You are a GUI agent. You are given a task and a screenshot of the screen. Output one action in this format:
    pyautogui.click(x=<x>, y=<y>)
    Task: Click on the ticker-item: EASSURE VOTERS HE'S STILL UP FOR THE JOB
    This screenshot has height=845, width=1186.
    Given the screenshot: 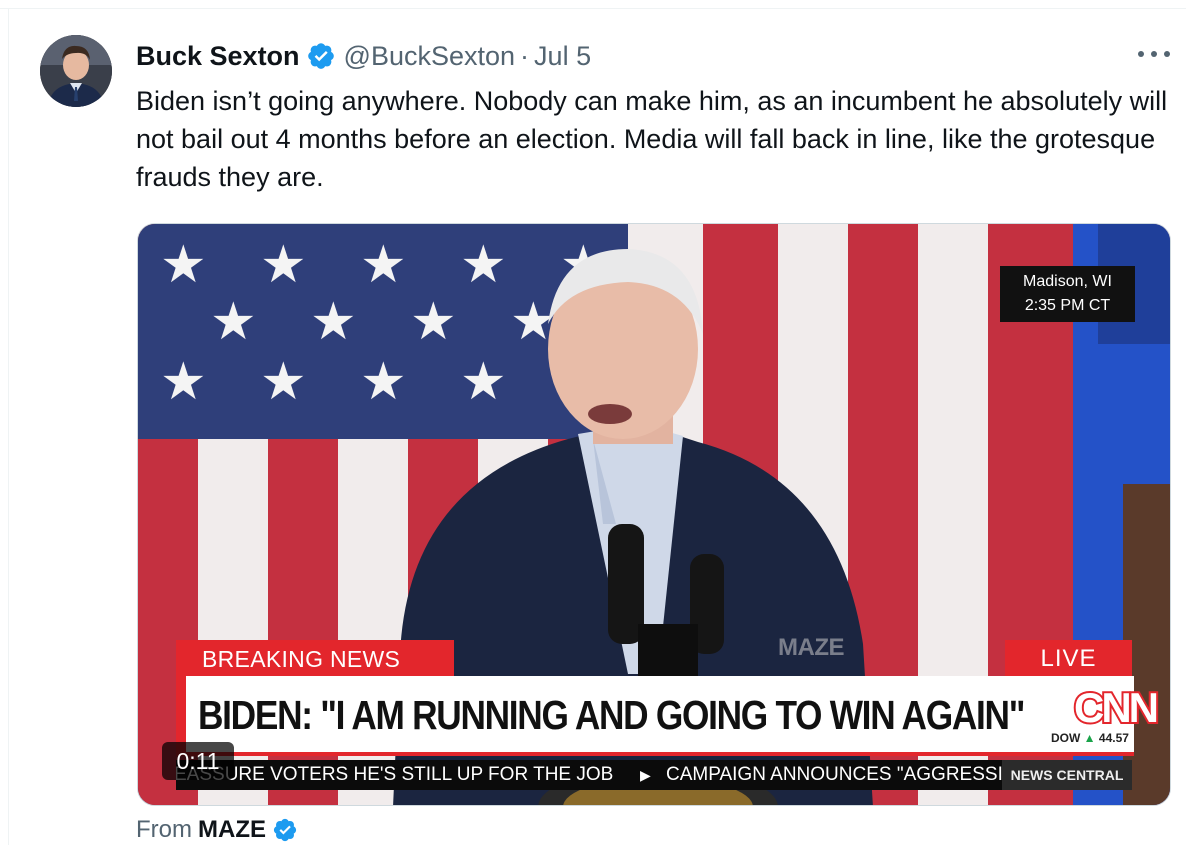 What is the action you would take?
    pyautogui.click(x=395, y=774)
    